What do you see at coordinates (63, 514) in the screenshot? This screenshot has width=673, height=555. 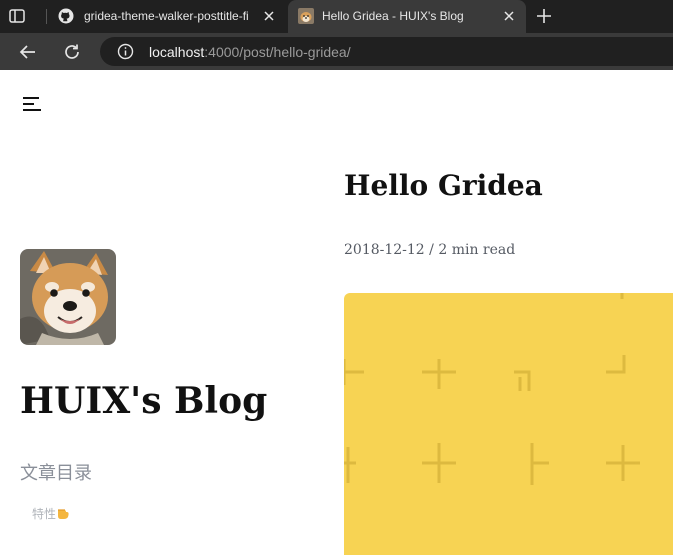 I see `pointing-hand-icon` at bounding box center [63, 514].